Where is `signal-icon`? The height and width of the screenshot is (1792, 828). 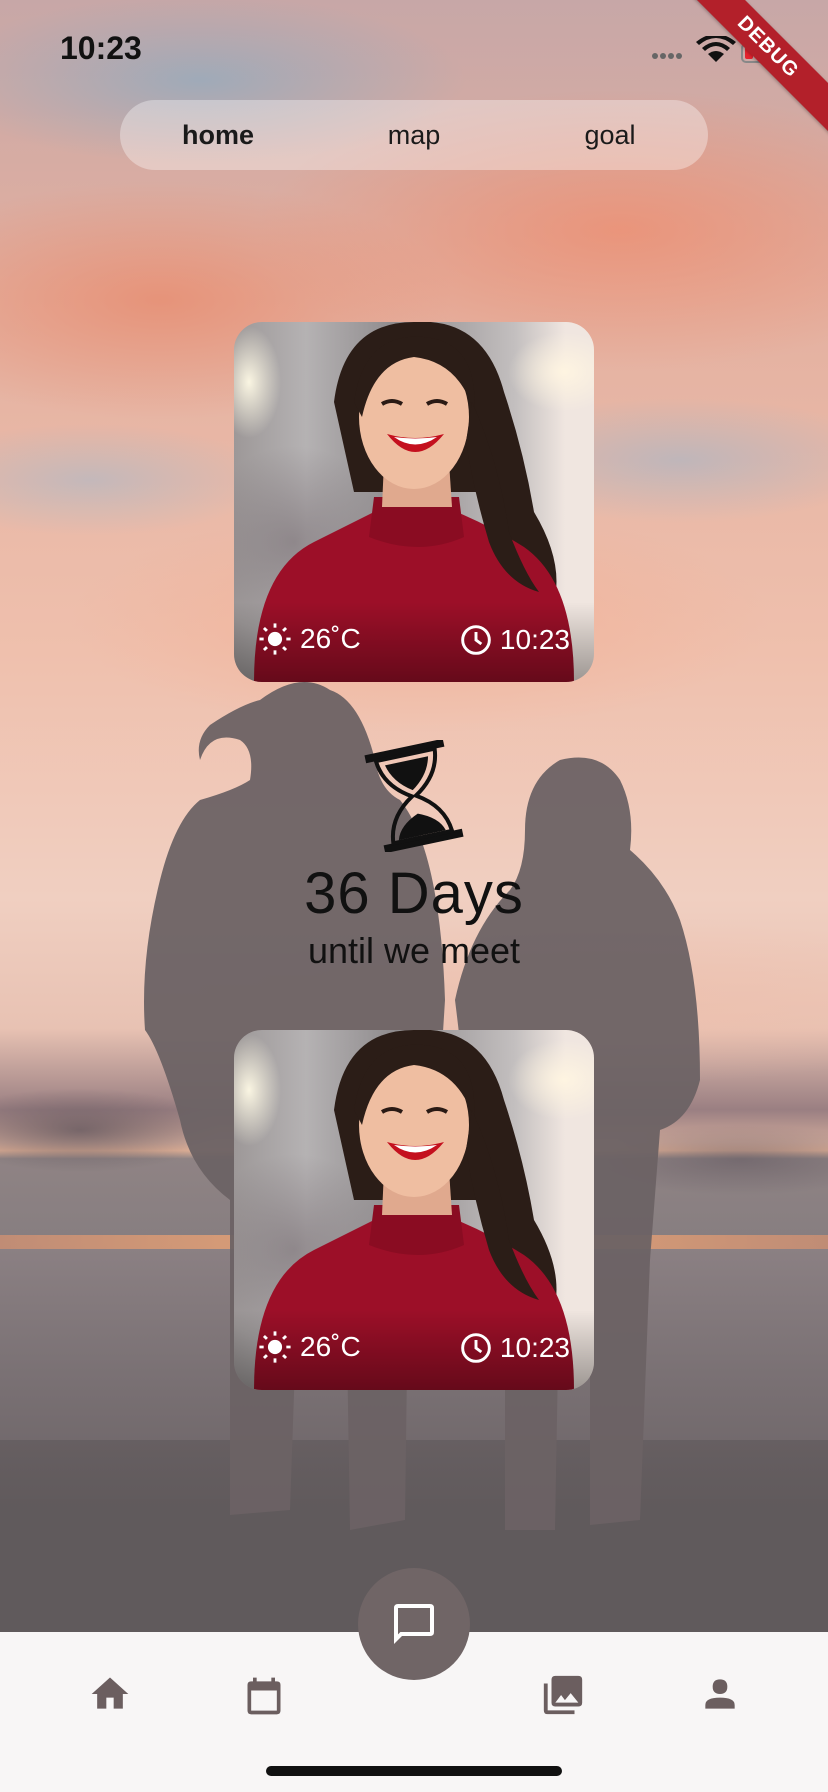
signal-icon is located at coordinates (667, 56).